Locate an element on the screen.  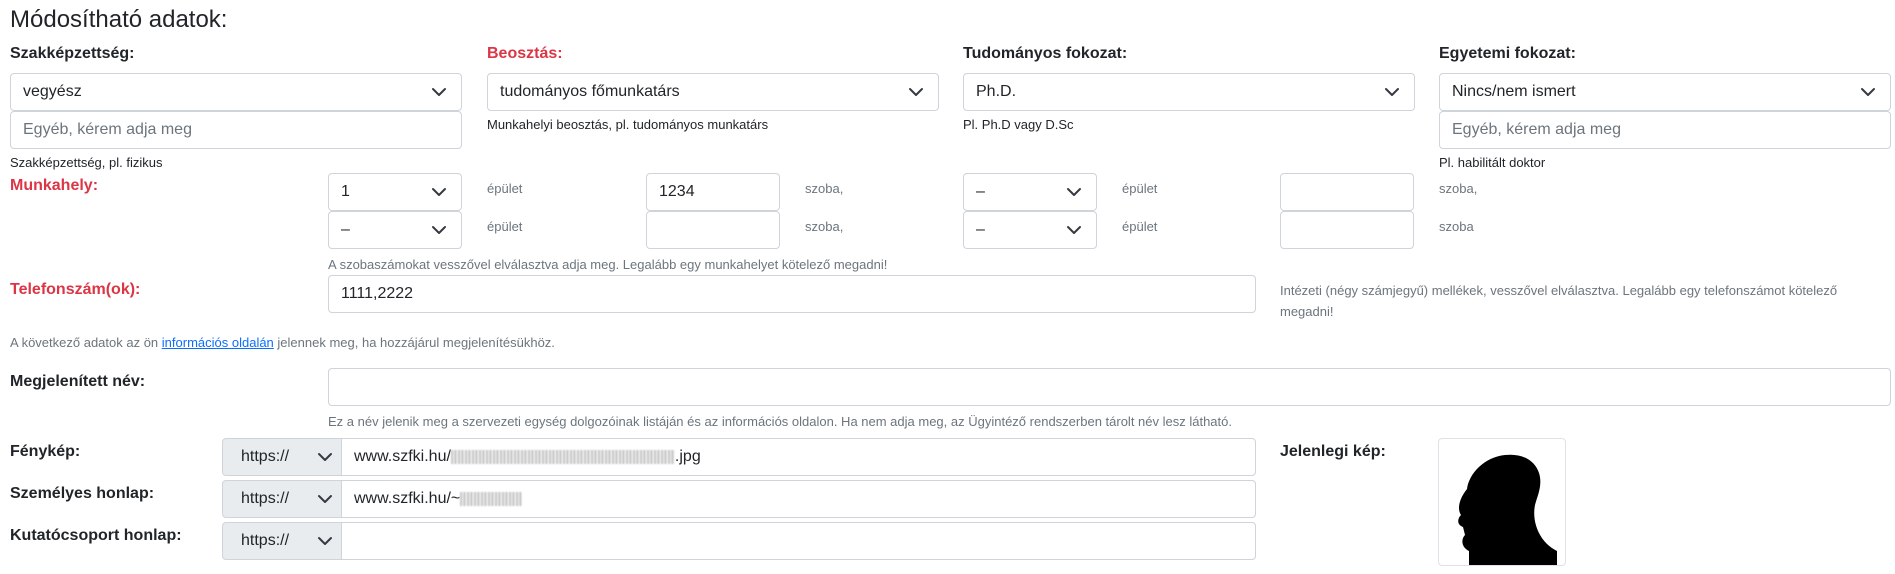
fenykep-label: Fénykép: is located at coordinates (45, 451).